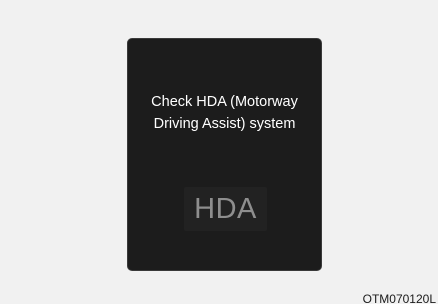 The image size is (438, 304). What do you see at coordinates (224, 124) in the screenshot?
I see `warning-message-line-2: Driving Assist) system` at bounding box center [224, 124].